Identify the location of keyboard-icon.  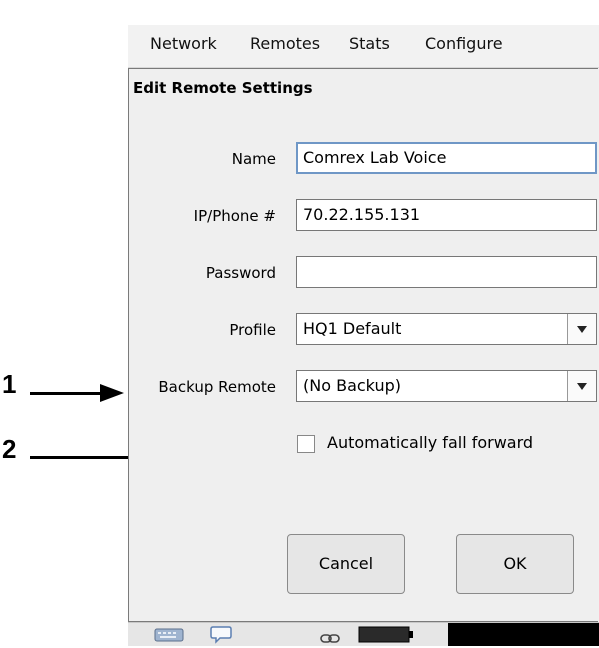
(169, 636).